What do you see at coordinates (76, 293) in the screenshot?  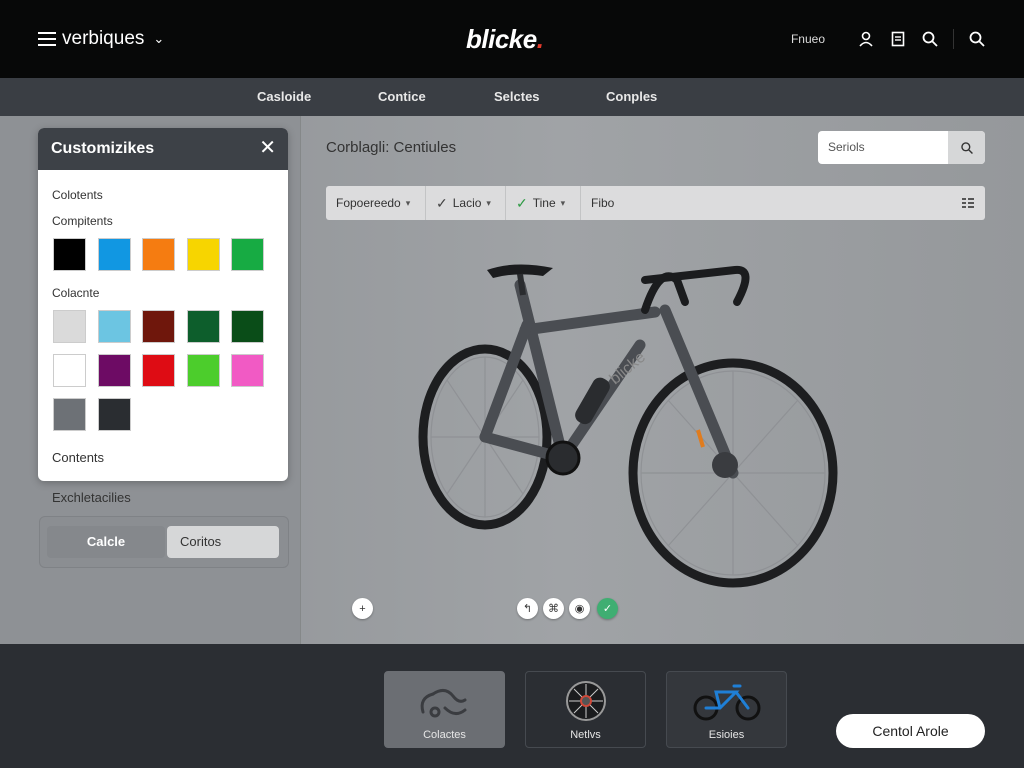 I see `section-label: Colacnte` at bounding box center [76, 293].